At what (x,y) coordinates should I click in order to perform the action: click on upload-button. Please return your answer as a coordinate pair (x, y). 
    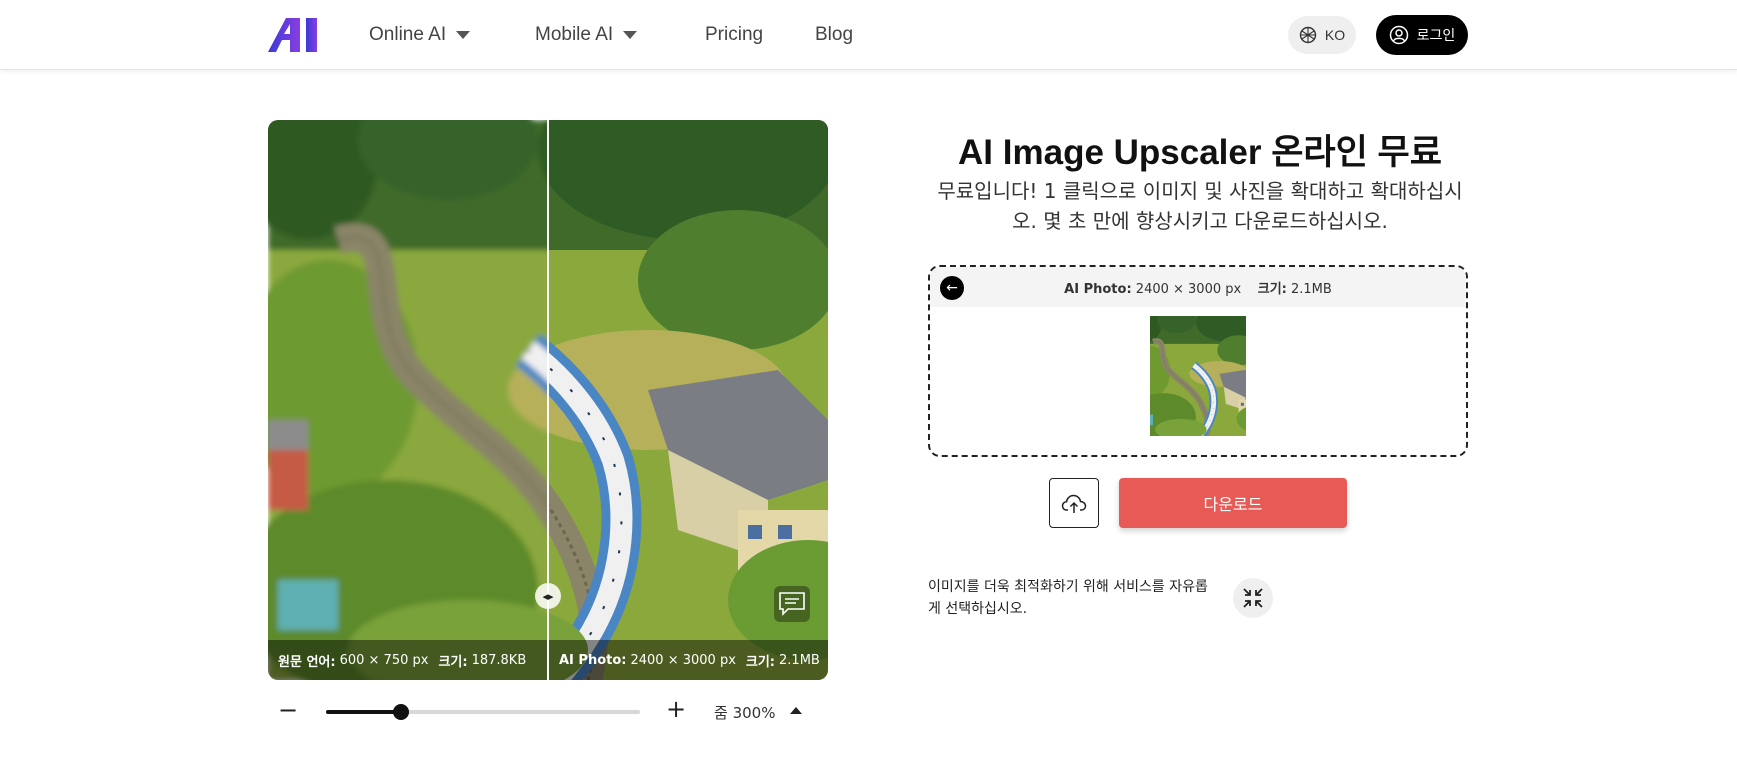
    Looking at the image, I should click on (1074, 503).